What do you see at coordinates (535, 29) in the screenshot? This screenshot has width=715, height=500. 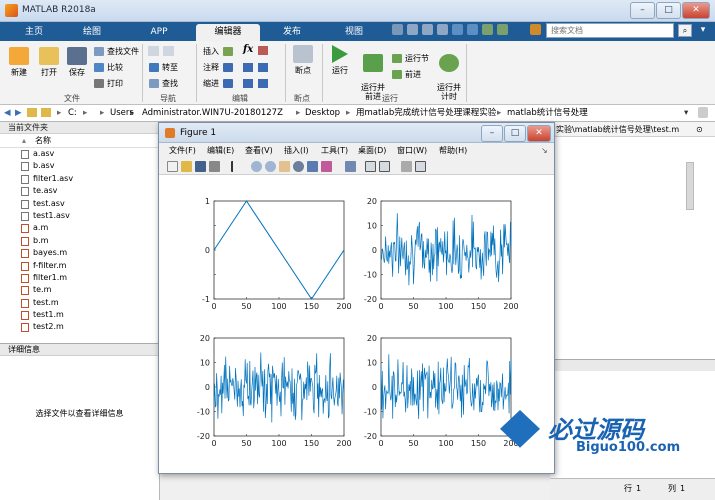 I see `help-icon` at bounding box center [535, 29].